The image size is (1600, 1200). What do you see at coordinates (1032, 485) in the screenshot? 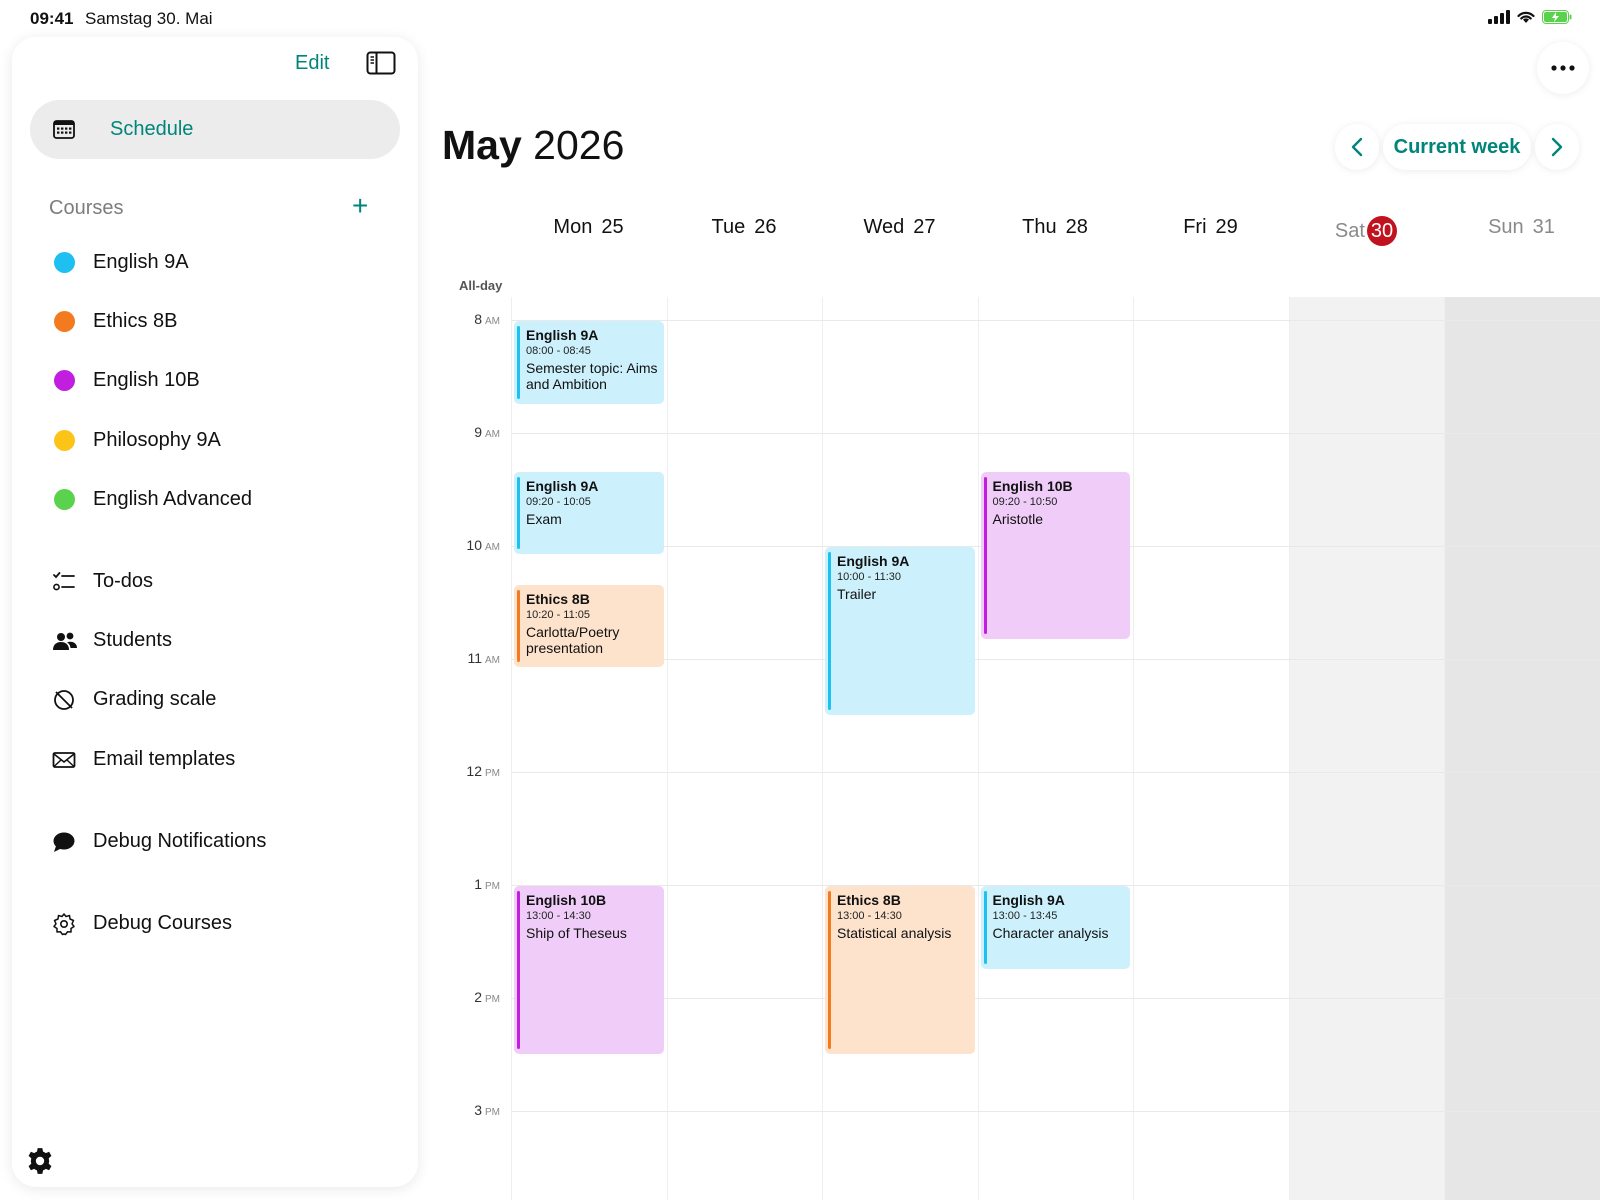
I see `event-title: English 10B` at bounding box center [1032, 485].